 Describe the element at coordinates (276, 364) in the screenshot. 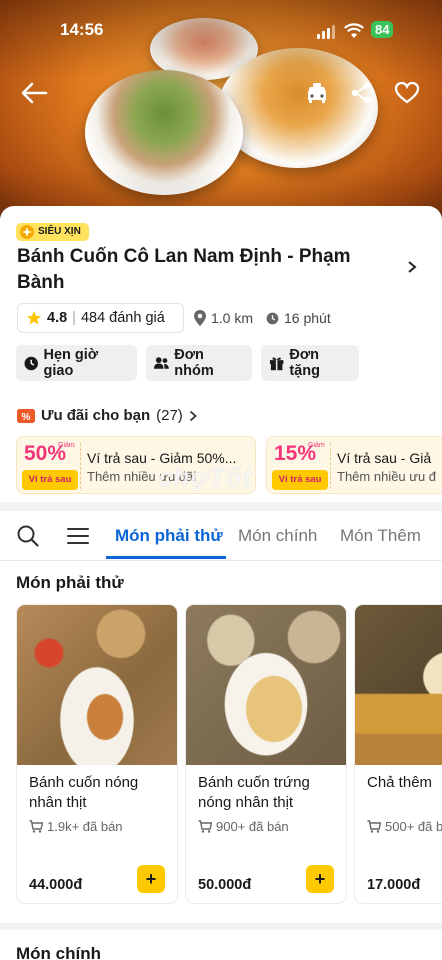

I see `gift-icon` at that location.